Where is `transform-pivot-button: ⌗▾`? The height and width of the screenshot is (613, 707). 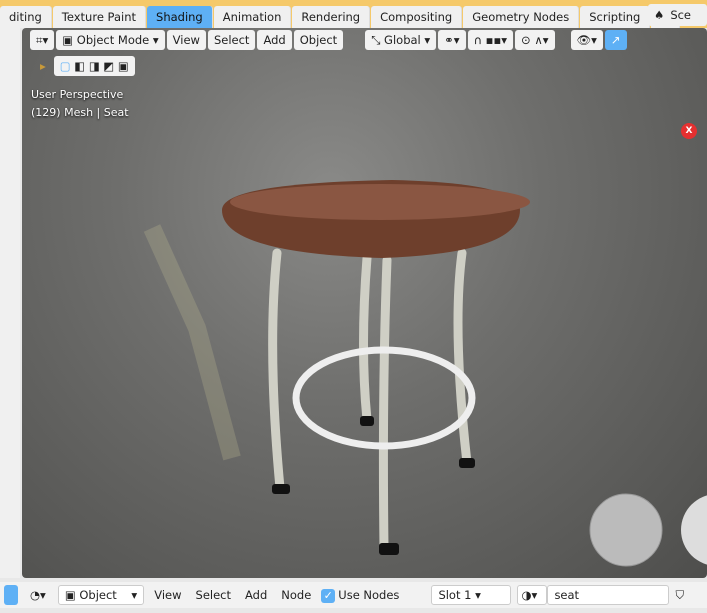
transform-pivot-button: ⌗▾ is located at coordinates (42, 40).